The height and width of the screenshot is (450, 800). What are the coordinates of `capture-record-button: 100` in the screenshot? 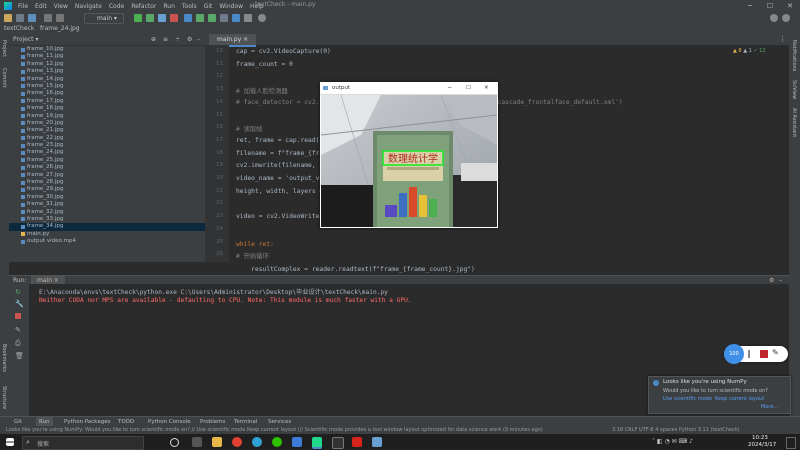 It's located at (734, 354).